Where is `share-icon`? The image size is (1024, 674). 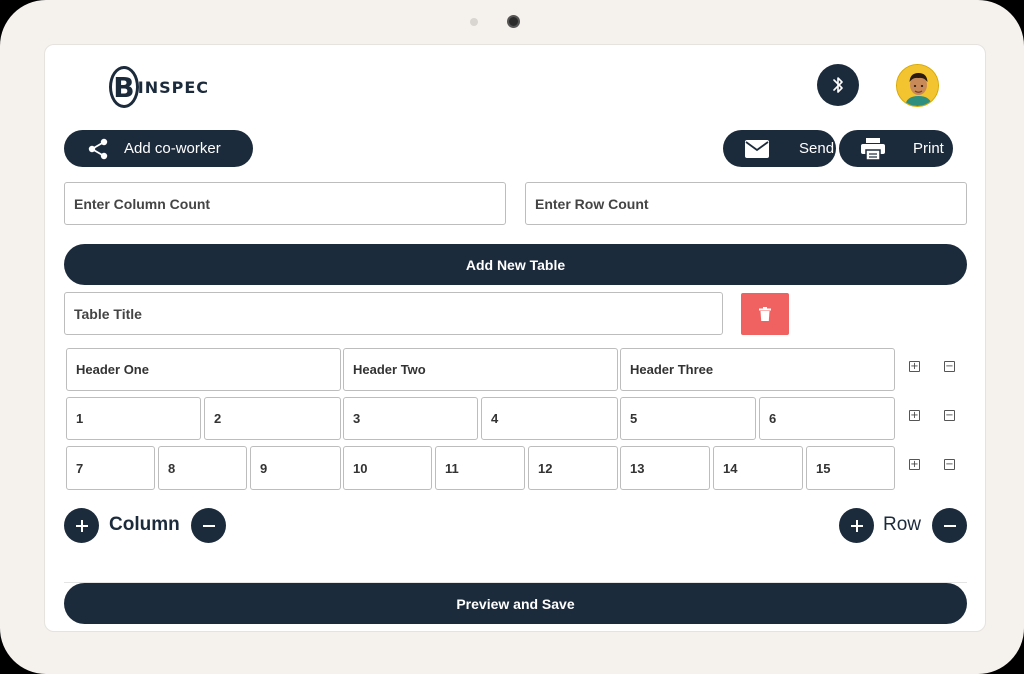
share-icon is located at coordinates (98, 149).